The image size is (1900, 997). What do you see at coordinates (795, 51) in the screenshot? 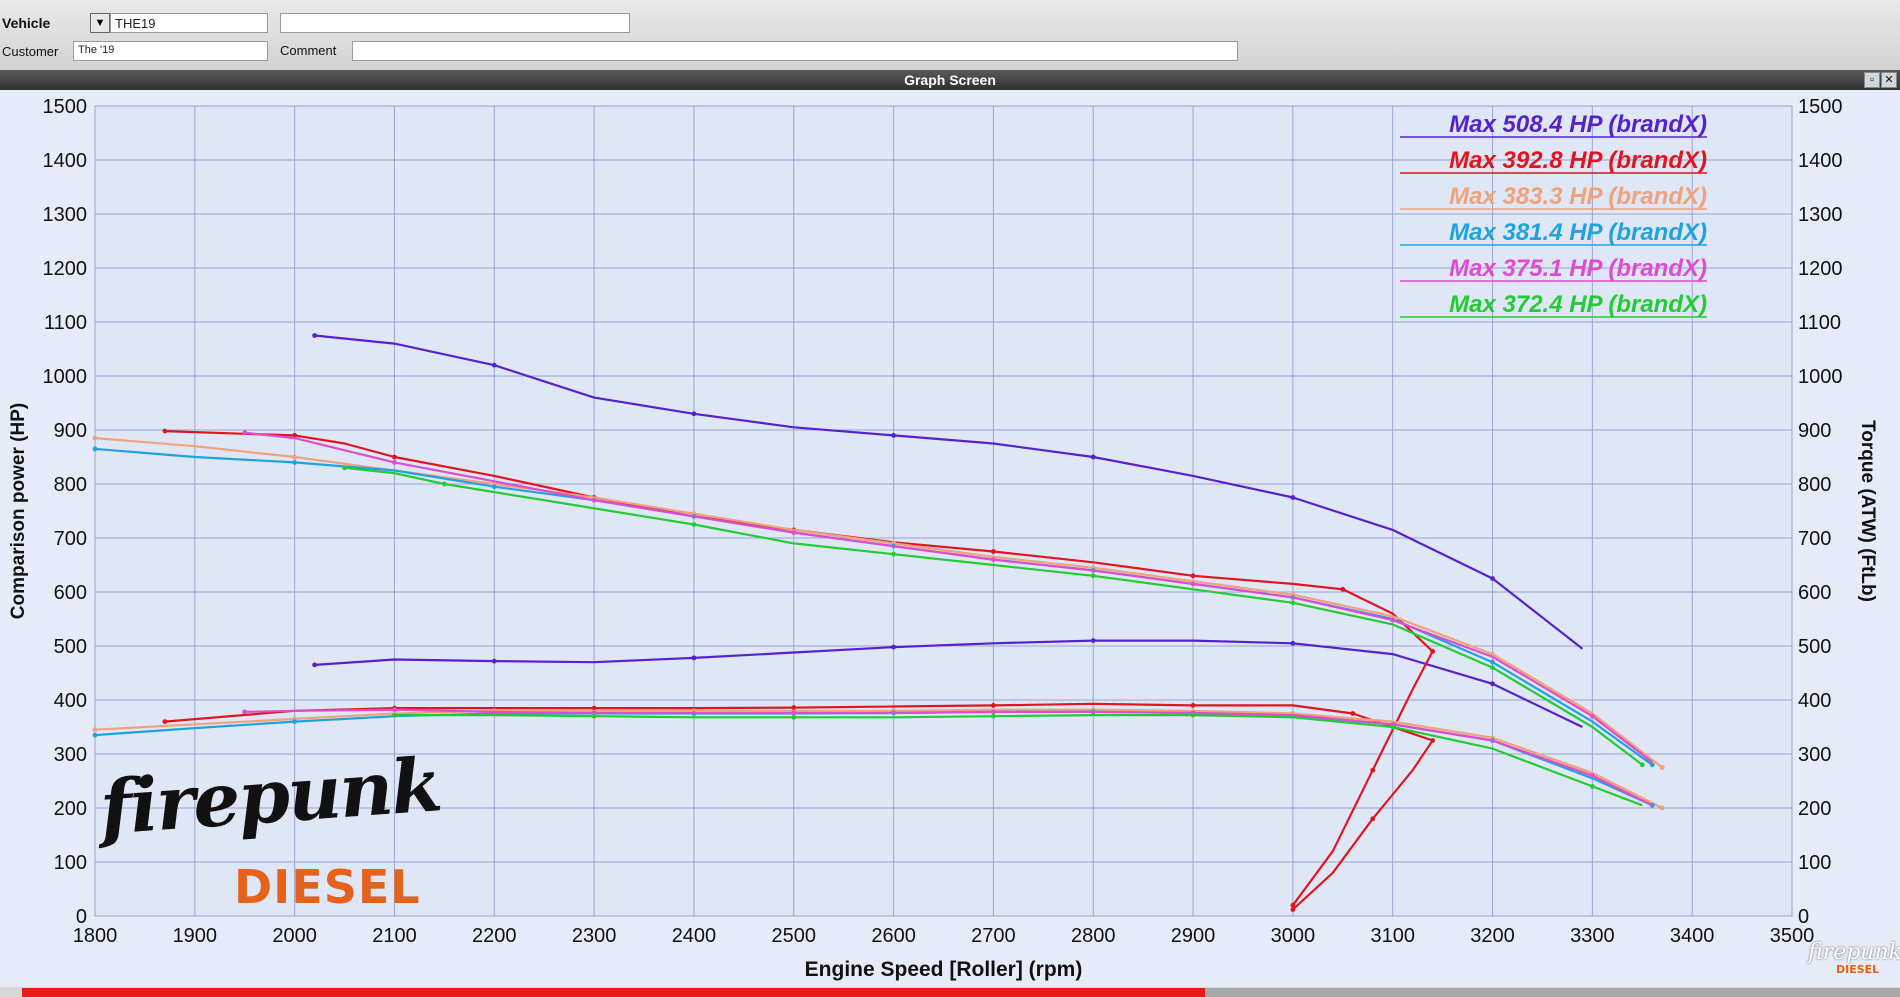
I see `comment-field` at bounding box center [795, 51].